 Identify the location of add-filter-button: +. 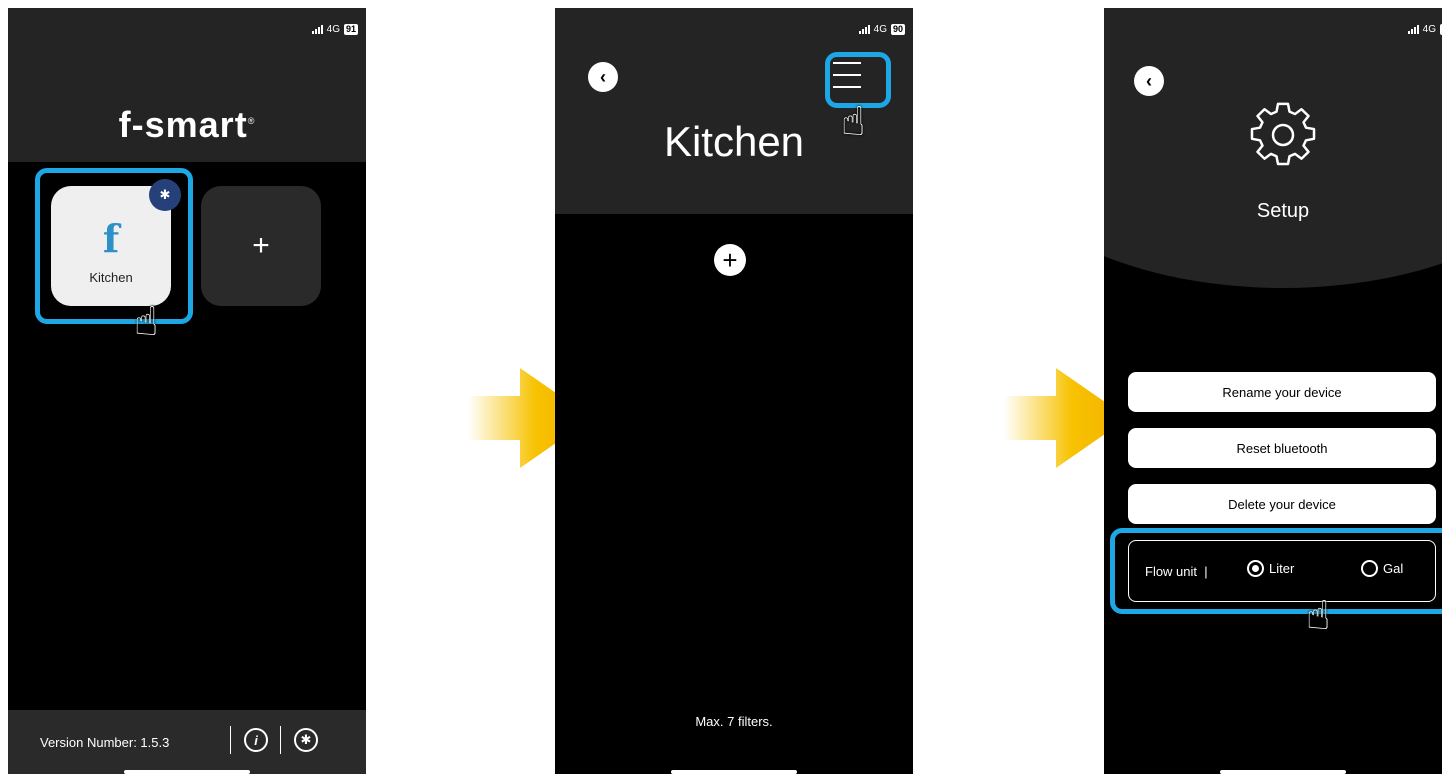
(730, 260).